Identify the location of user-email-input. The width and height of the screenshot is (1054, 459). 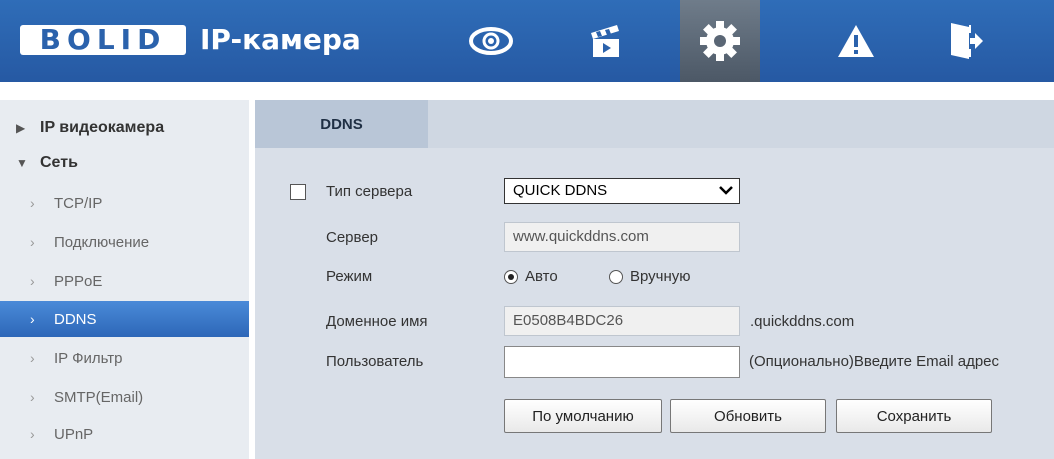
(622, 362).